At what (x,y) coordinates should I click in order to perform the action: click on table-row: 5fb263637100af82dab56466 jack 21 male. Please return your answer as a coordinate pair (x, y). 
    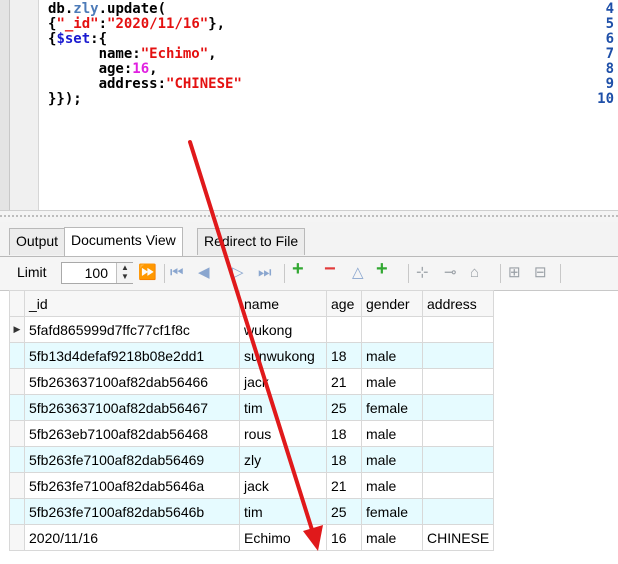
    Looking at the image, I should click on (252, 381).